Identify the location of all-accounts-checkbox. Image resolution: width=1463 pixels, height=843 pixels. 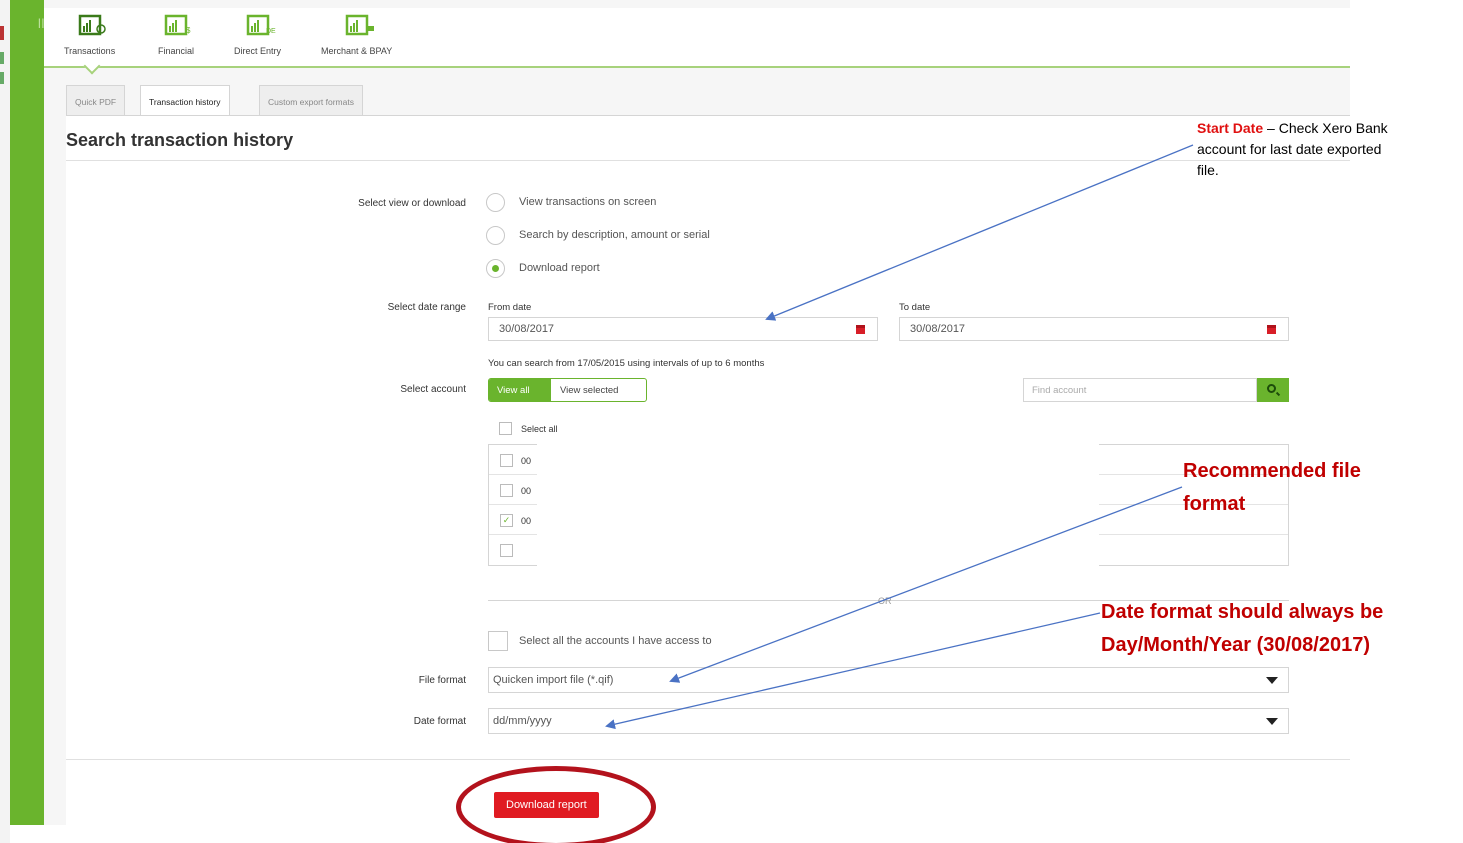
(498, 641).